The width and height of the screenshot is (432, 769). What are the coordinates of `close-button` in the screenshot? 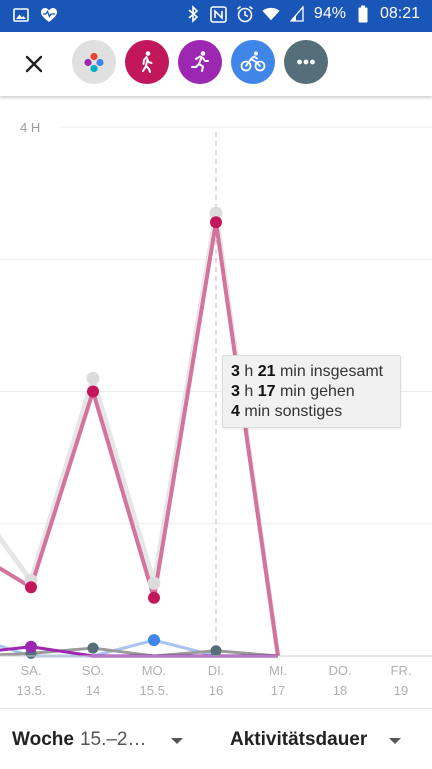 It's located at (34, 64).